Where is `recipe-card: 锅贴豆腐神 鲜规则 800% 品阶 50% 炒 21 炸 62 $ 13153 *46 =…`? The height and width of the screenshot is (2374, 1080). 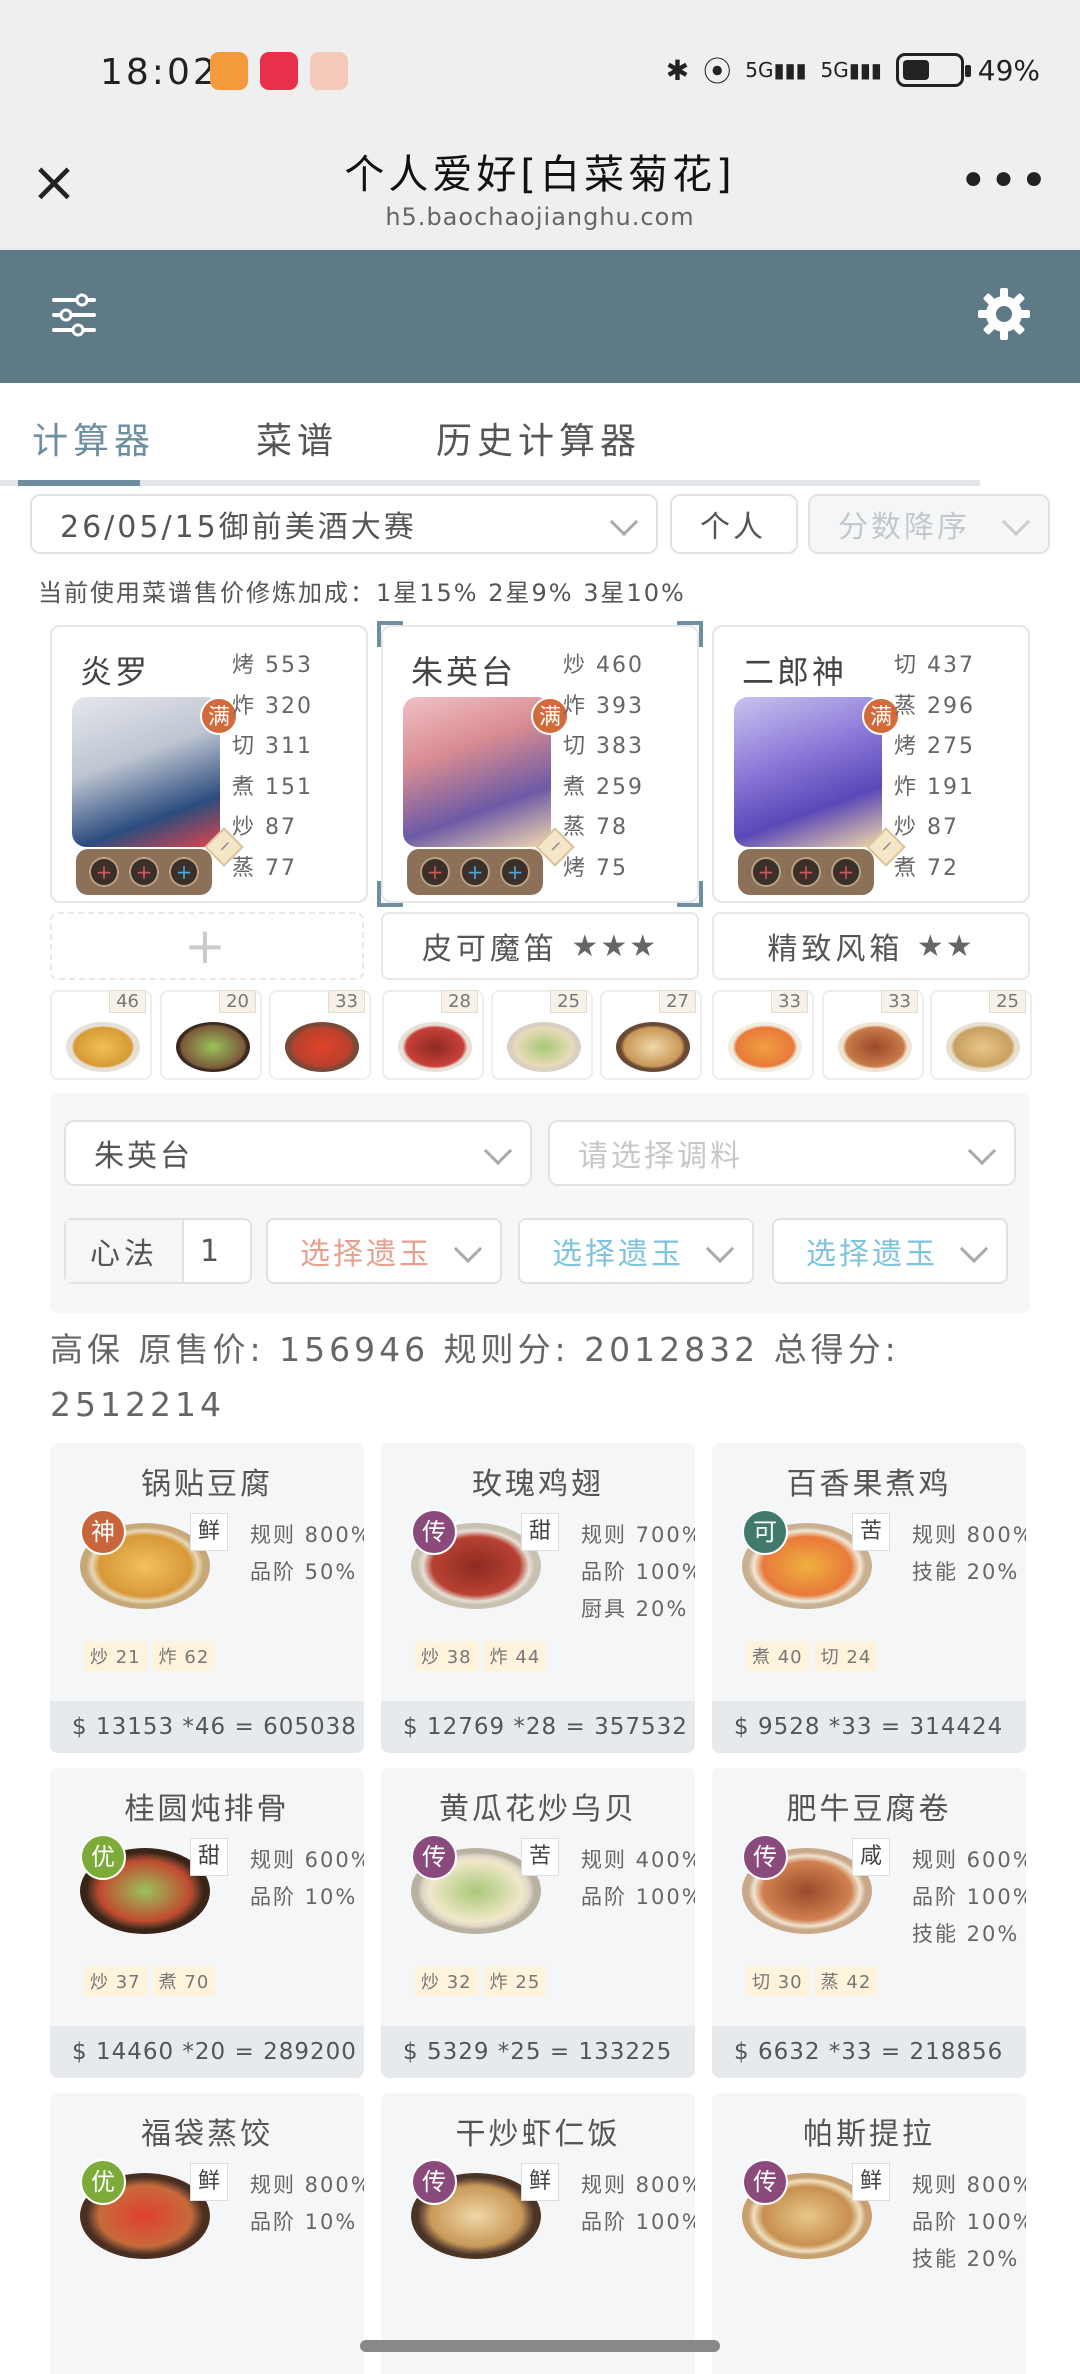
recipe-card: 锅贴豆腐神 鲜规则 800% 品阶 50% 炒 21 炸 62 $ 13153 *46 =… is located at coordinates (207, 1598).